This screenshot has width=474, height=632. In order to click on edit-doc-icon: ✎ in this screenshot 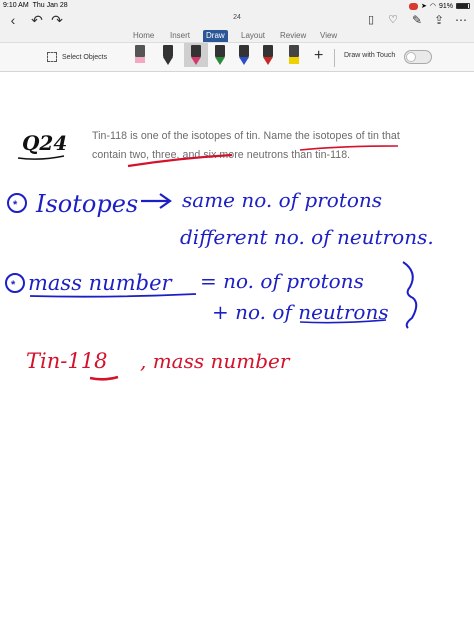, I will do `click(417, 20)`.